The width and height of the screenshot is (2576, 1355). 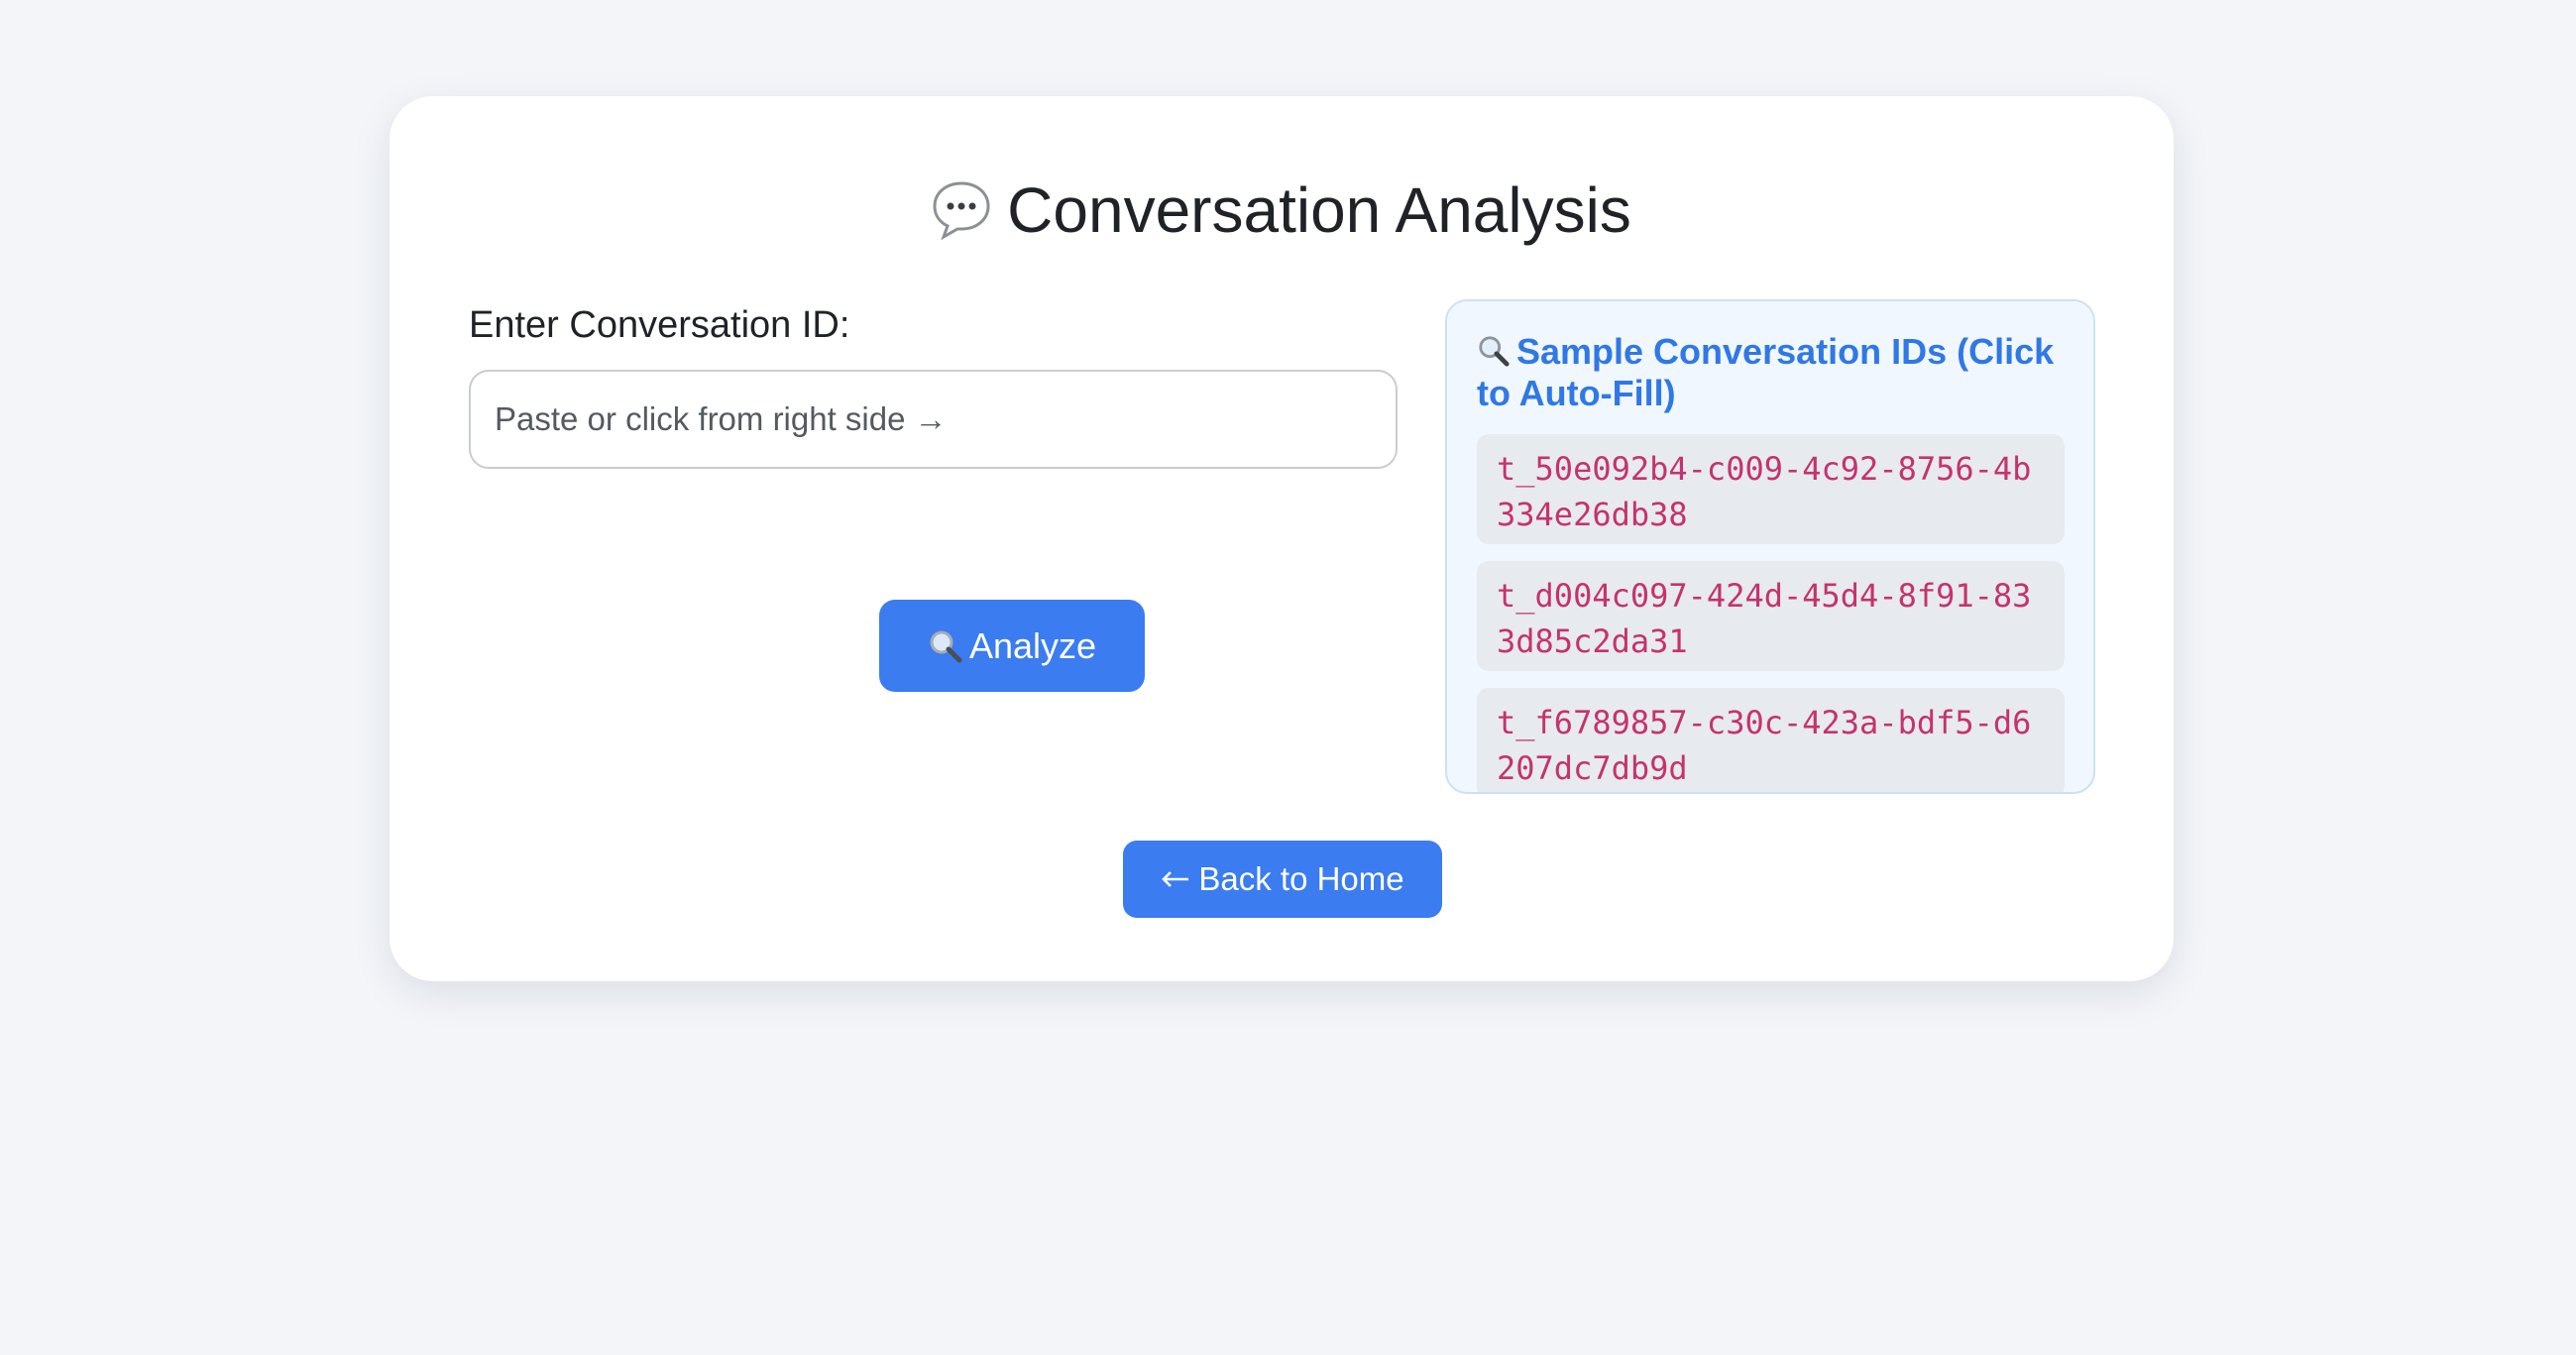 What do you see at coordinates (1301, 879) in the screenshot?
I see `back-to-home-label: Back to Home` at bounding box center [1301, 879].